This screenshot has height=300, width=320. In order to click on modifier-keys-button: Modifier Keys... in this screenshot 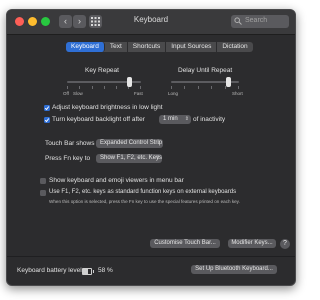, I will do `click(252, 243)`.